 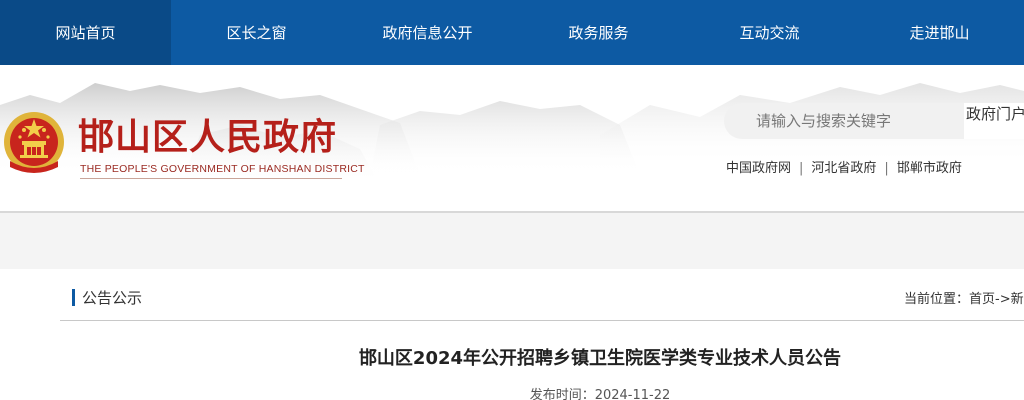 I want to click on link-handan-gov: 邯郸市政府, so click(x=929, y=168).